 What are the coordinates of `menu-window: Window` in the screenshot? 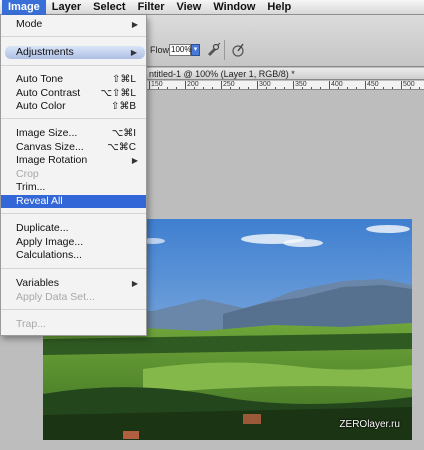 It's located at (234, 7).